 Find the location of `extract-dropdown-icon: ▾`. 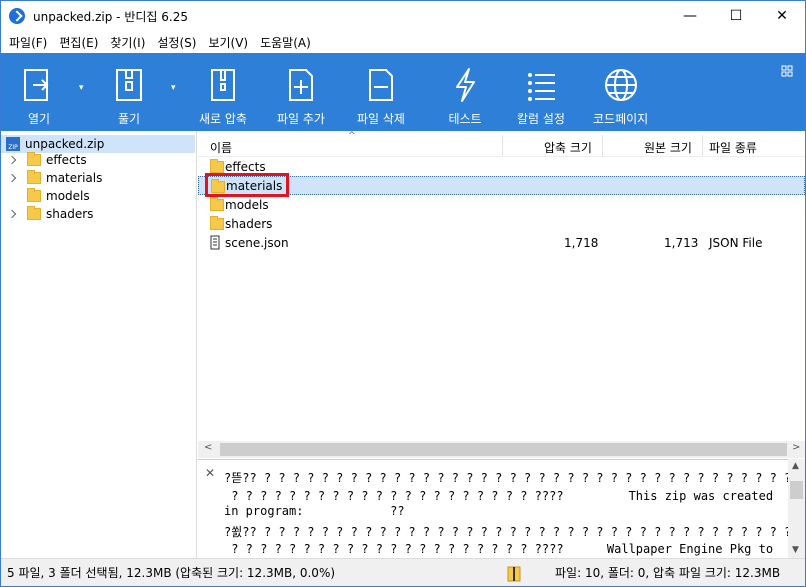

extract-dropdown-icon: ▾ is located at coordinates (176, 88).